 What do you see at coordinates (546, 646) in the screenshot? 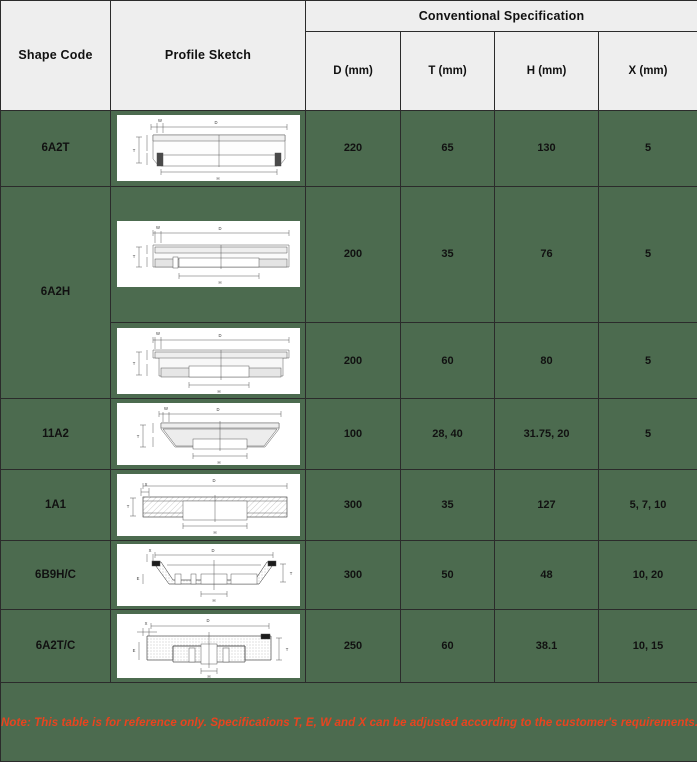
I see `cell-h: 38.1` at bounding box center [546, 646].